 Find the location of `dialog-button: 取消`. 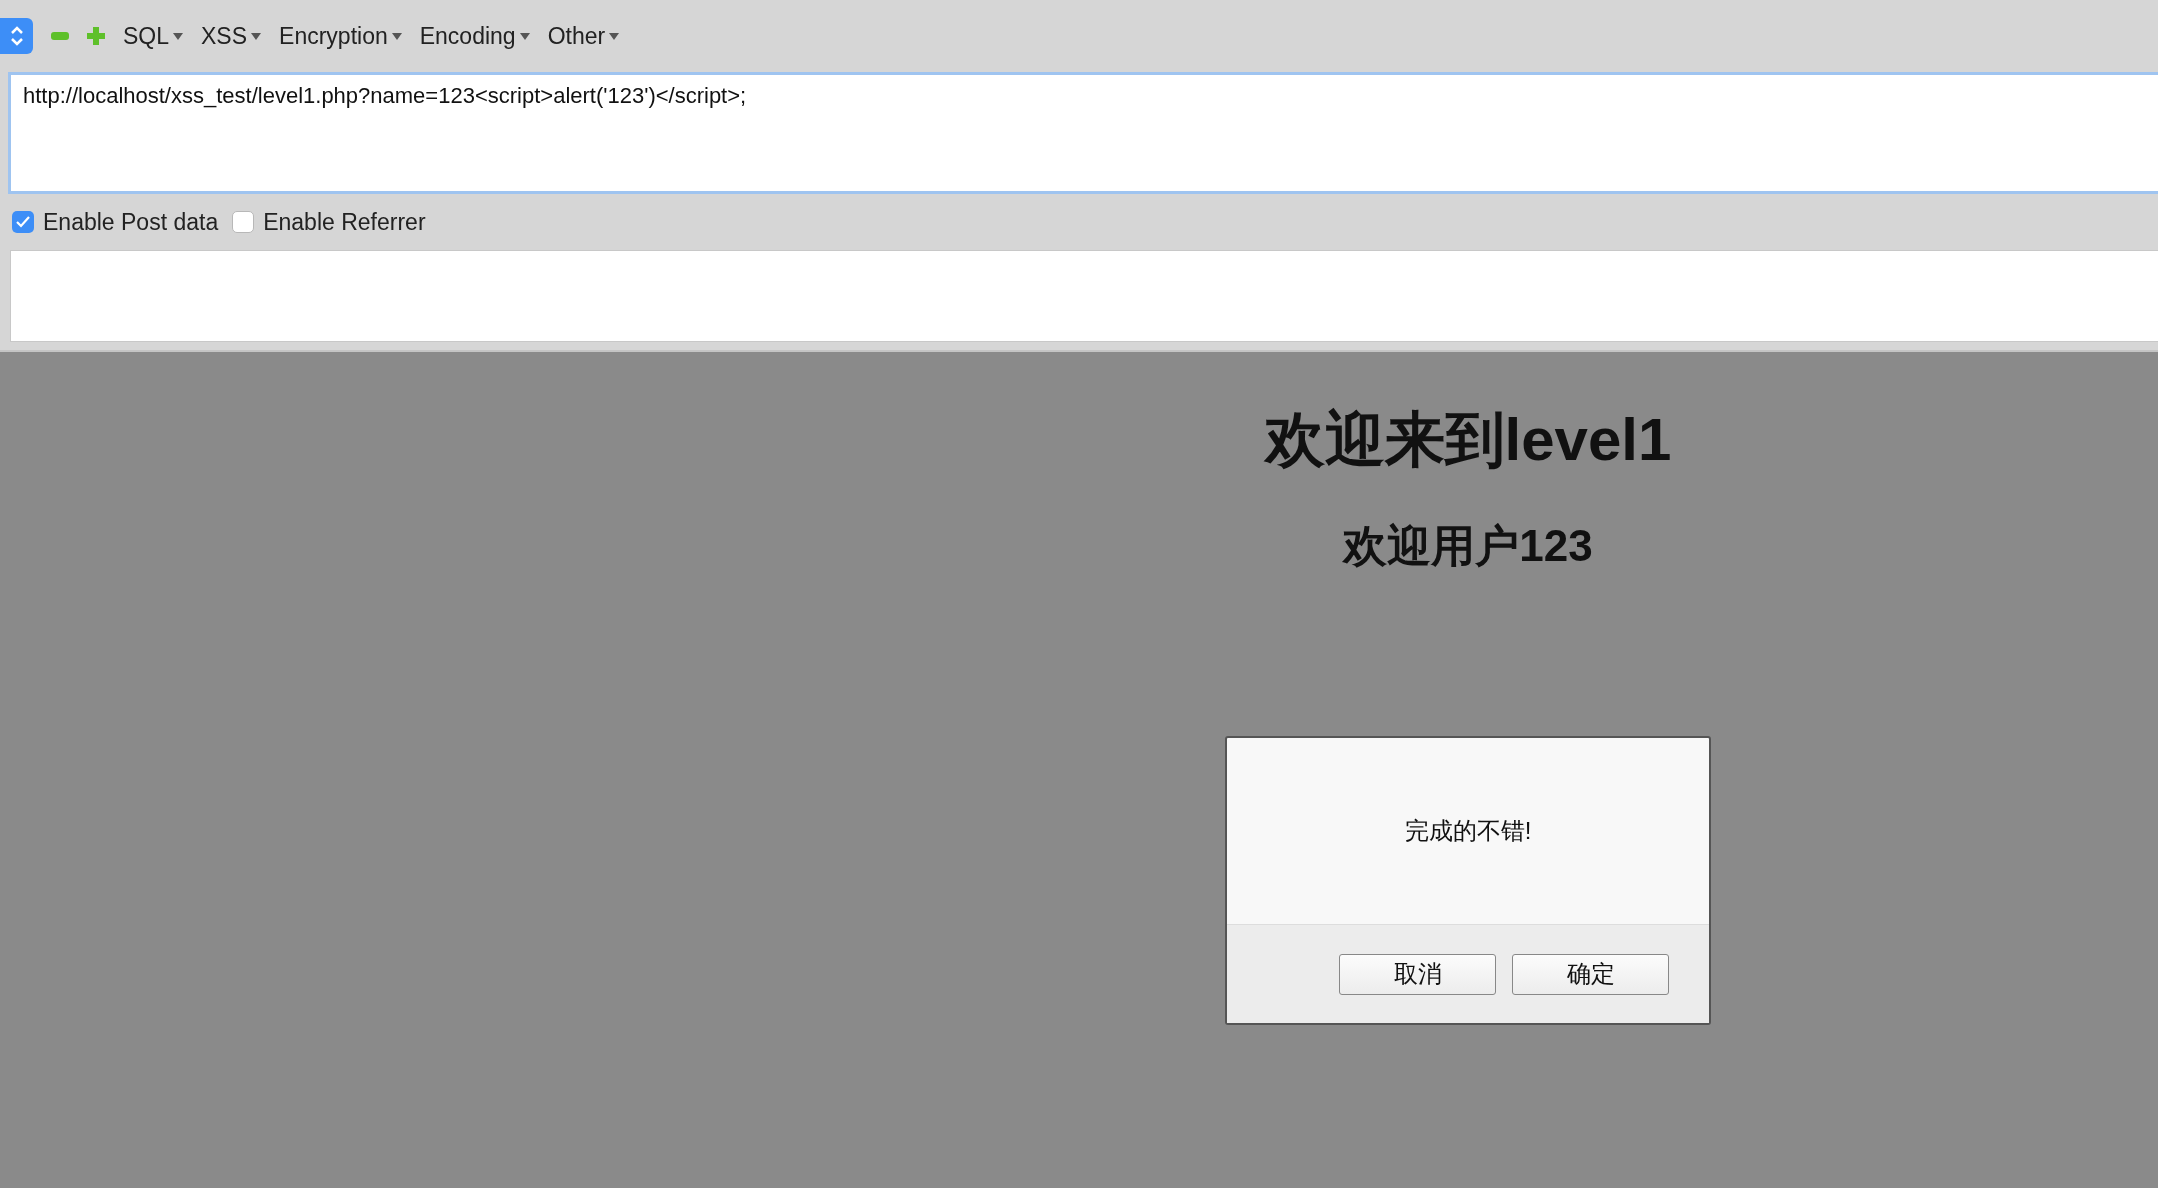

dialog-button: 取消 is located at coordinates (1417, 974).